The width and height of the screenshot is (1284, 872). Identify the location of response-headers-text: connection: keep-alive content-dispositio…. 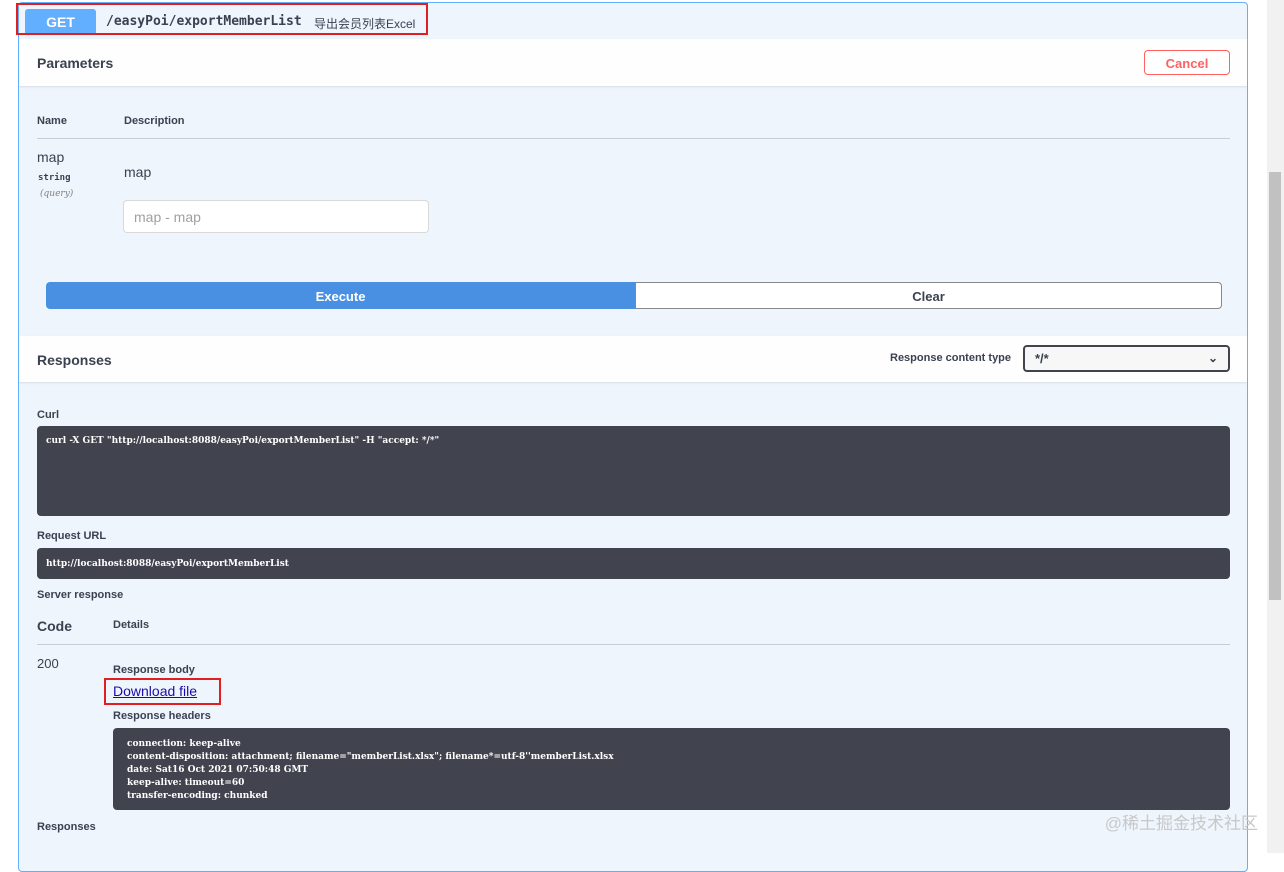
(370, 770).